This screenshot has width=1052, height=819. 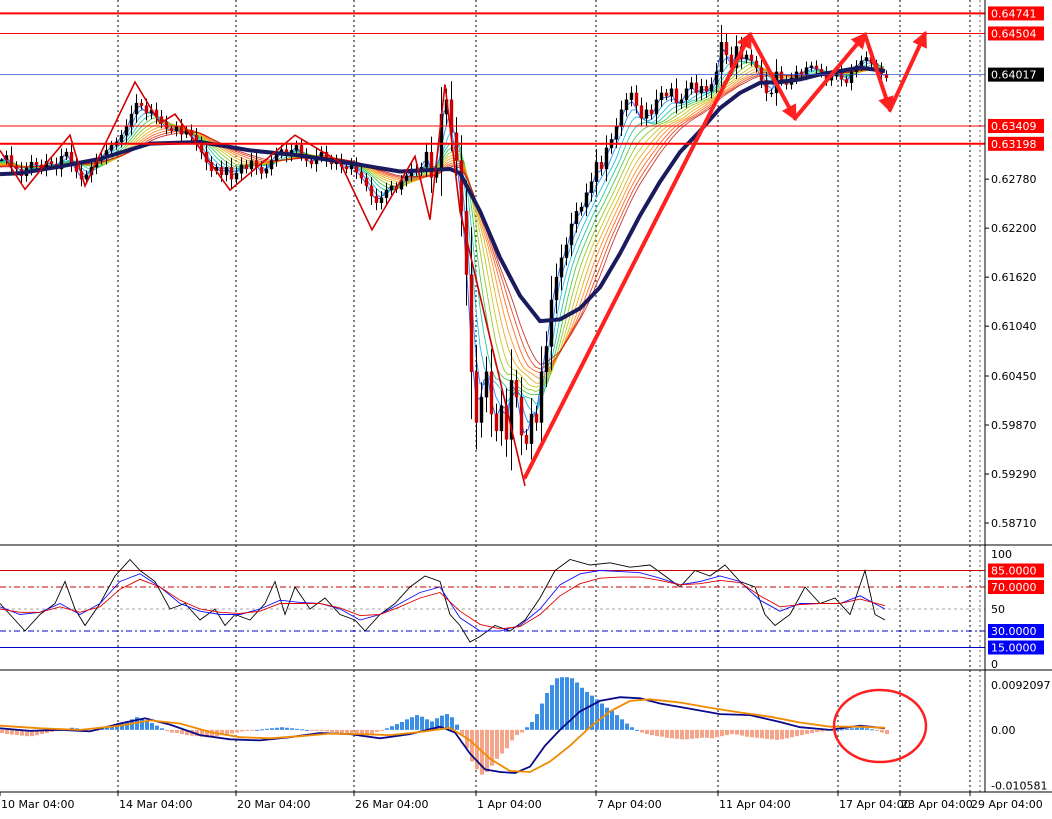 What do you see at coordinates (37, 804) in the screenshot?
I see `time-tick-label: 10 Mar 04:00` at bounding box center [37, 804].